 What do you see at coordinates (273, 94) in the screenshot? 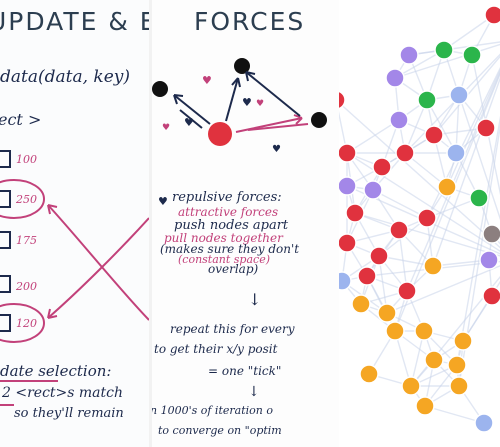
I see `force-arrow` at bounding box center [273, 94].